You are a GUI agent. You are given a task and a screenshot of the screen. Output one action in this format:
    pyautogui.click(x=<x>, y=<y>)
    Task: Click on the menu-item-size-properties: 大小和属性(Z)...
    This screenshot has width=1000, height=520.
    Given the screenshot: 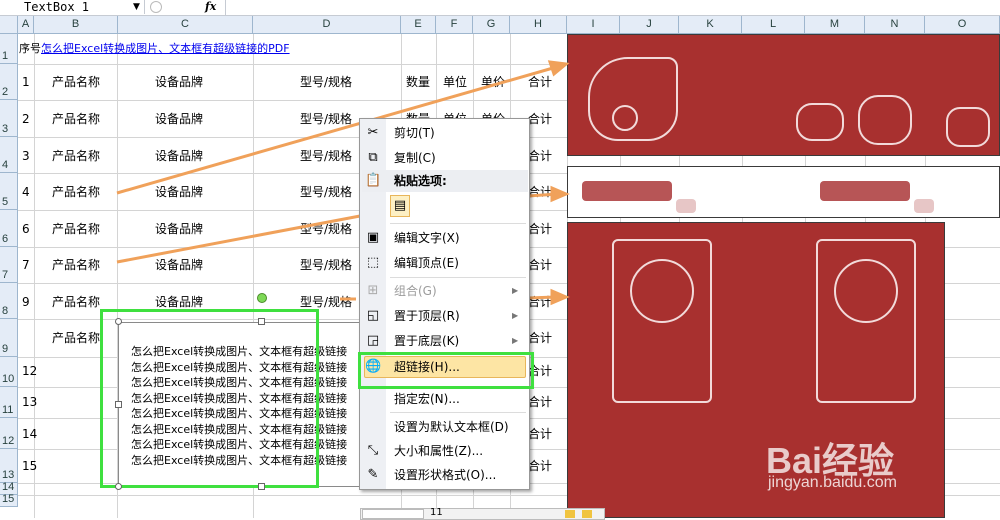 What is the action you would take?
    pyautogui.click(x=457, y=451)
    